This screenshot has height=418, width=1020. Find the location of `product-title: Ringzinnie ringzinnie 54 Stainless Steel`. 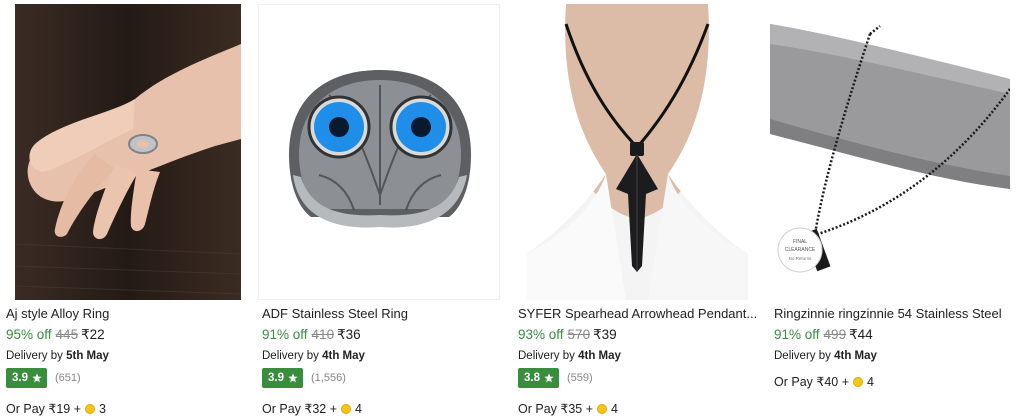

product-title: Ringzinnie ringzinnie 54 Stainless Steel is located at coordinates (893, 314).